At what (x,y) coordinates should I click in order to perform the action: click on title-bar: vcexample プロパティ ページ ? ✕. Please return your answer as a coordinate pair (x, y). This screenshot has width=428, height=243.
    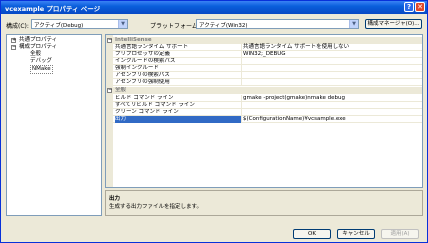
    Looking at the image, I should click on (214, 7).